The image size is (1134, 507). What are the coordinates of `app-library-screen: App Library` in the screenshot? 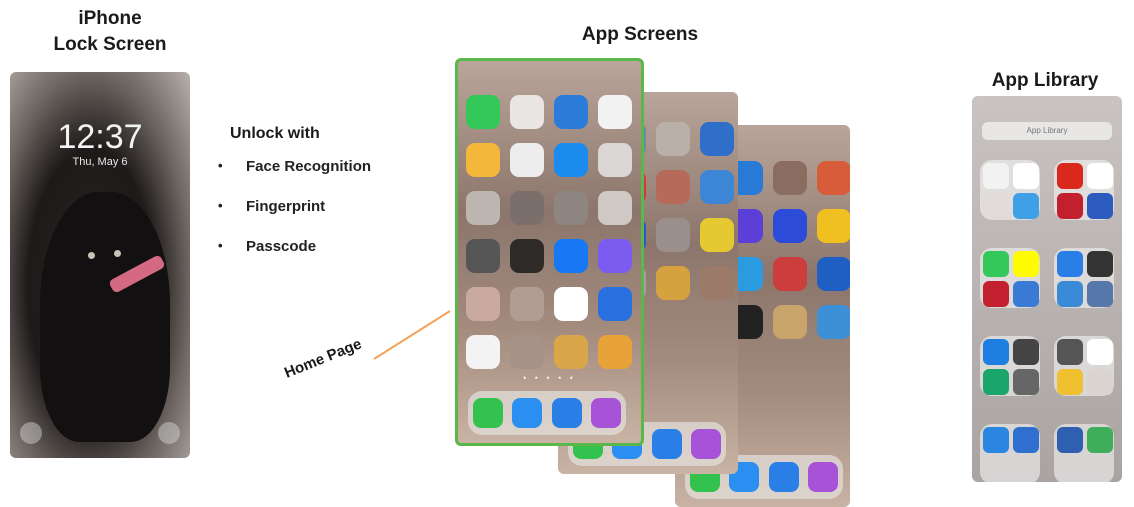 It's located at (1047, 289).